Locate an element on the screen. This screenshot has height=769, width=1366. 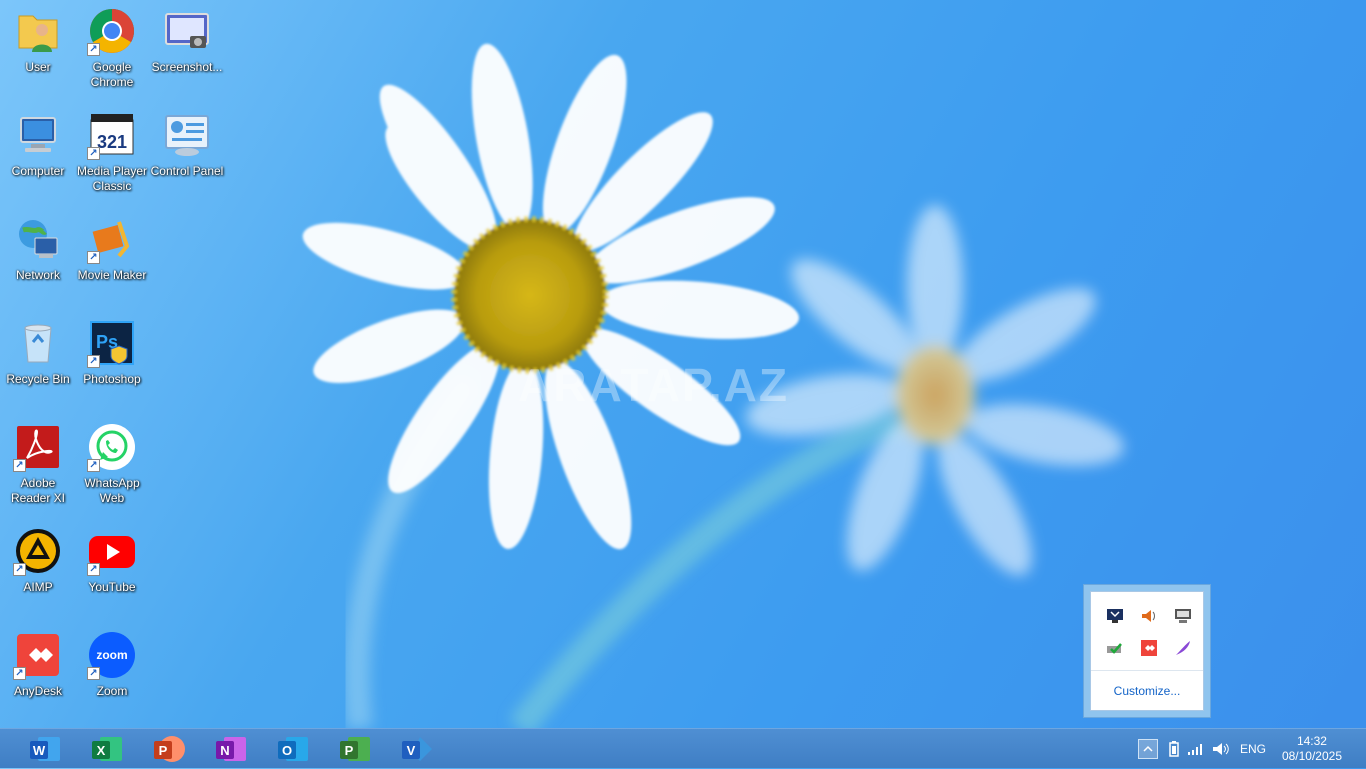
desktop-icon-whatsapp-web: ↗ WhatsApp Web is located at coordinates (112, 466).